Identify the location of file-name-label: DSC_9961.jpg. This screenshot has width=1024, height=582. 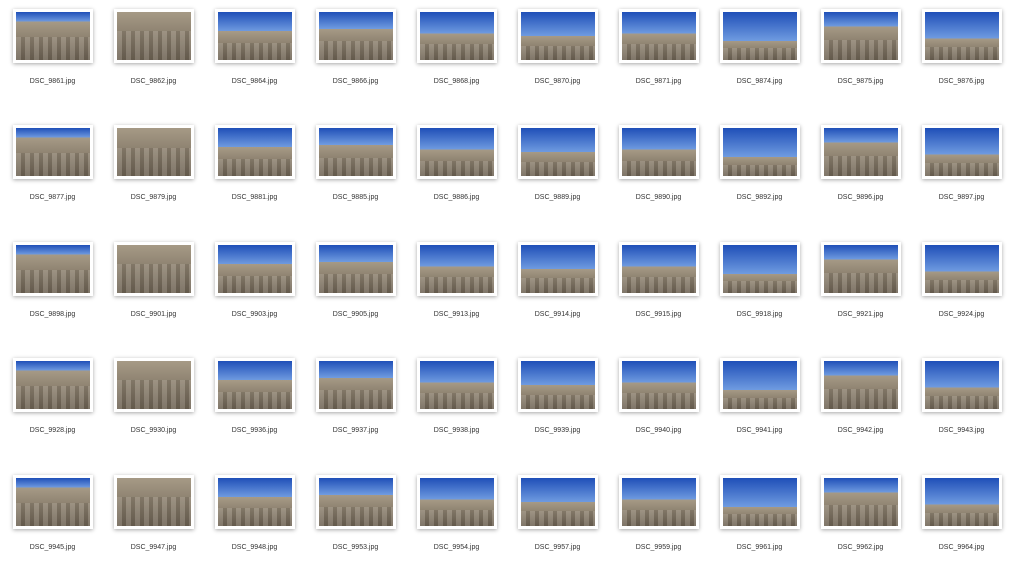
(760, 547).